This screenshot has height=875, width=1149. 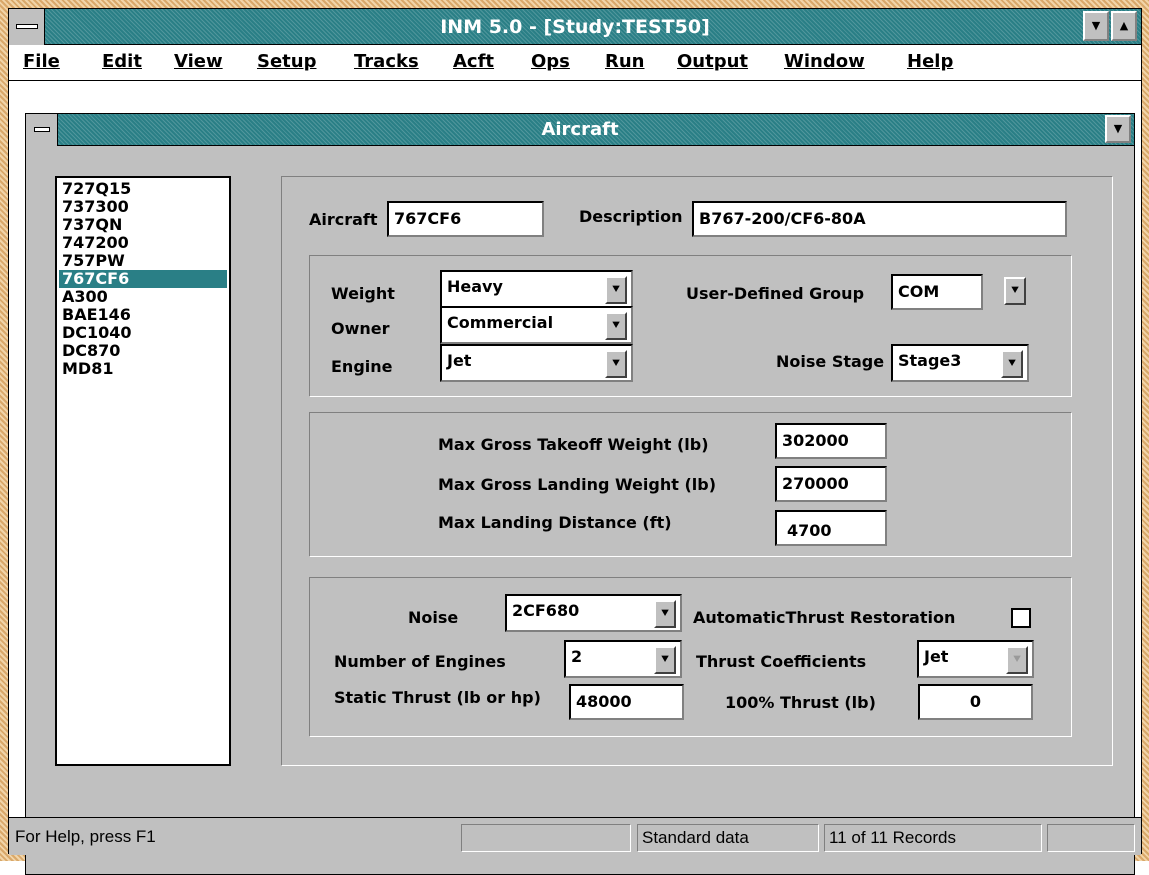 What do you see at coordinates (473, 61) in the screenshot?
I see `menu-acft: Acft` at bounding box center [473, 61].